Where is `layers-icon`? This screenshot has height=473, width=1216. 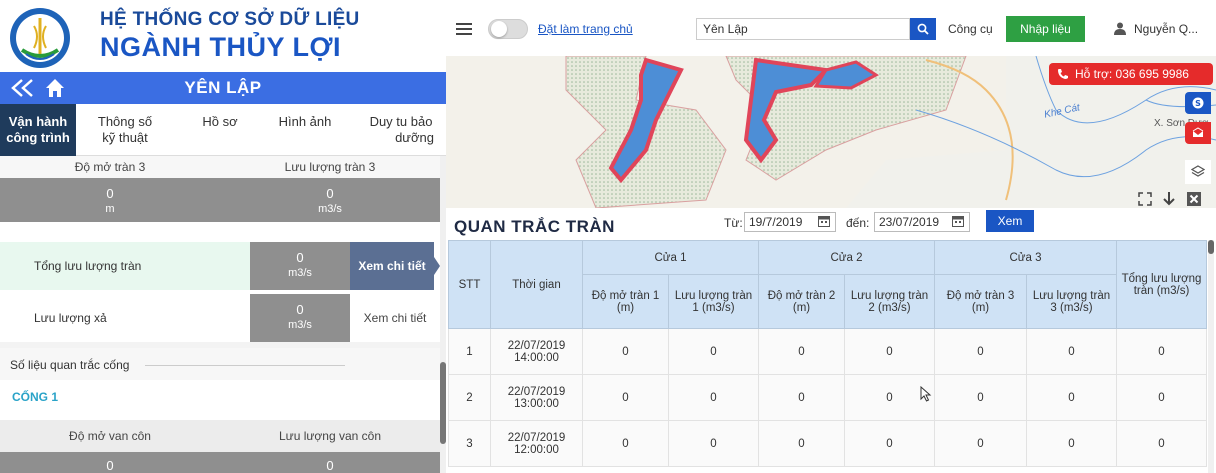 layers-icon is located at coordinates (1198, 171).